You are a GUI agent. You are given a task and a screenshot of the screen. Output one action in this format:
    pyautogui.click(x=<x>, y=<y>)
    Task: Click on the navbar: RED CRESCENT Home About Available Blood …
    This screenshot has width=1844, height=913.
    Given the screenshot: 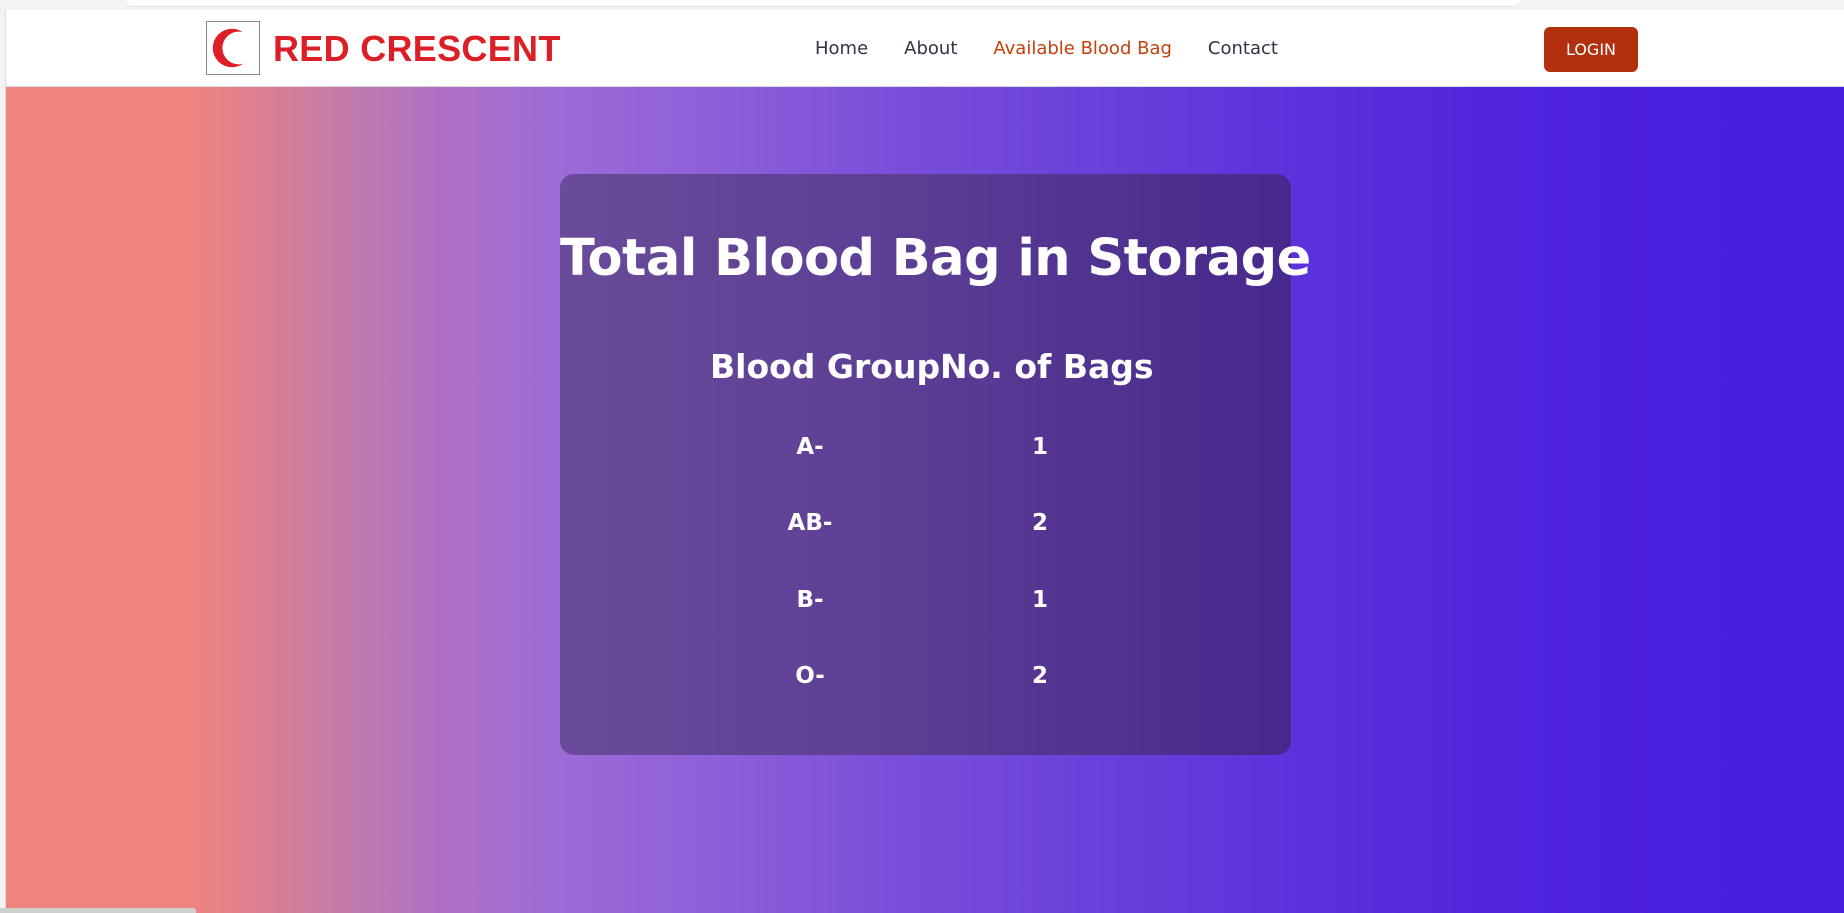 What is the action you would take?
    pyautogui.click(x=925, y=48)
    